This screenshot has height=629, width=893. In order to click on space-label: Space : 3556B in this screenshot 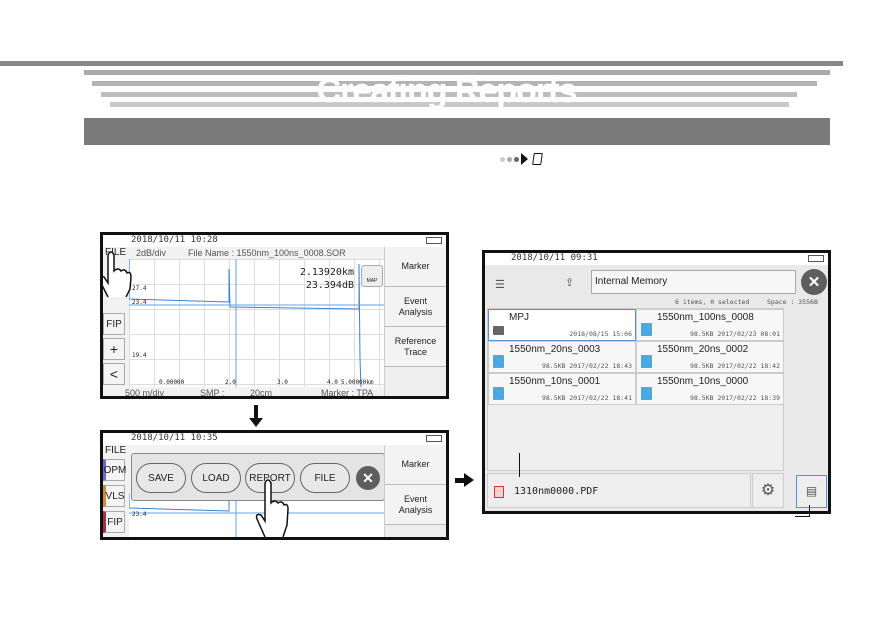, I will do `click(792, 302)`.